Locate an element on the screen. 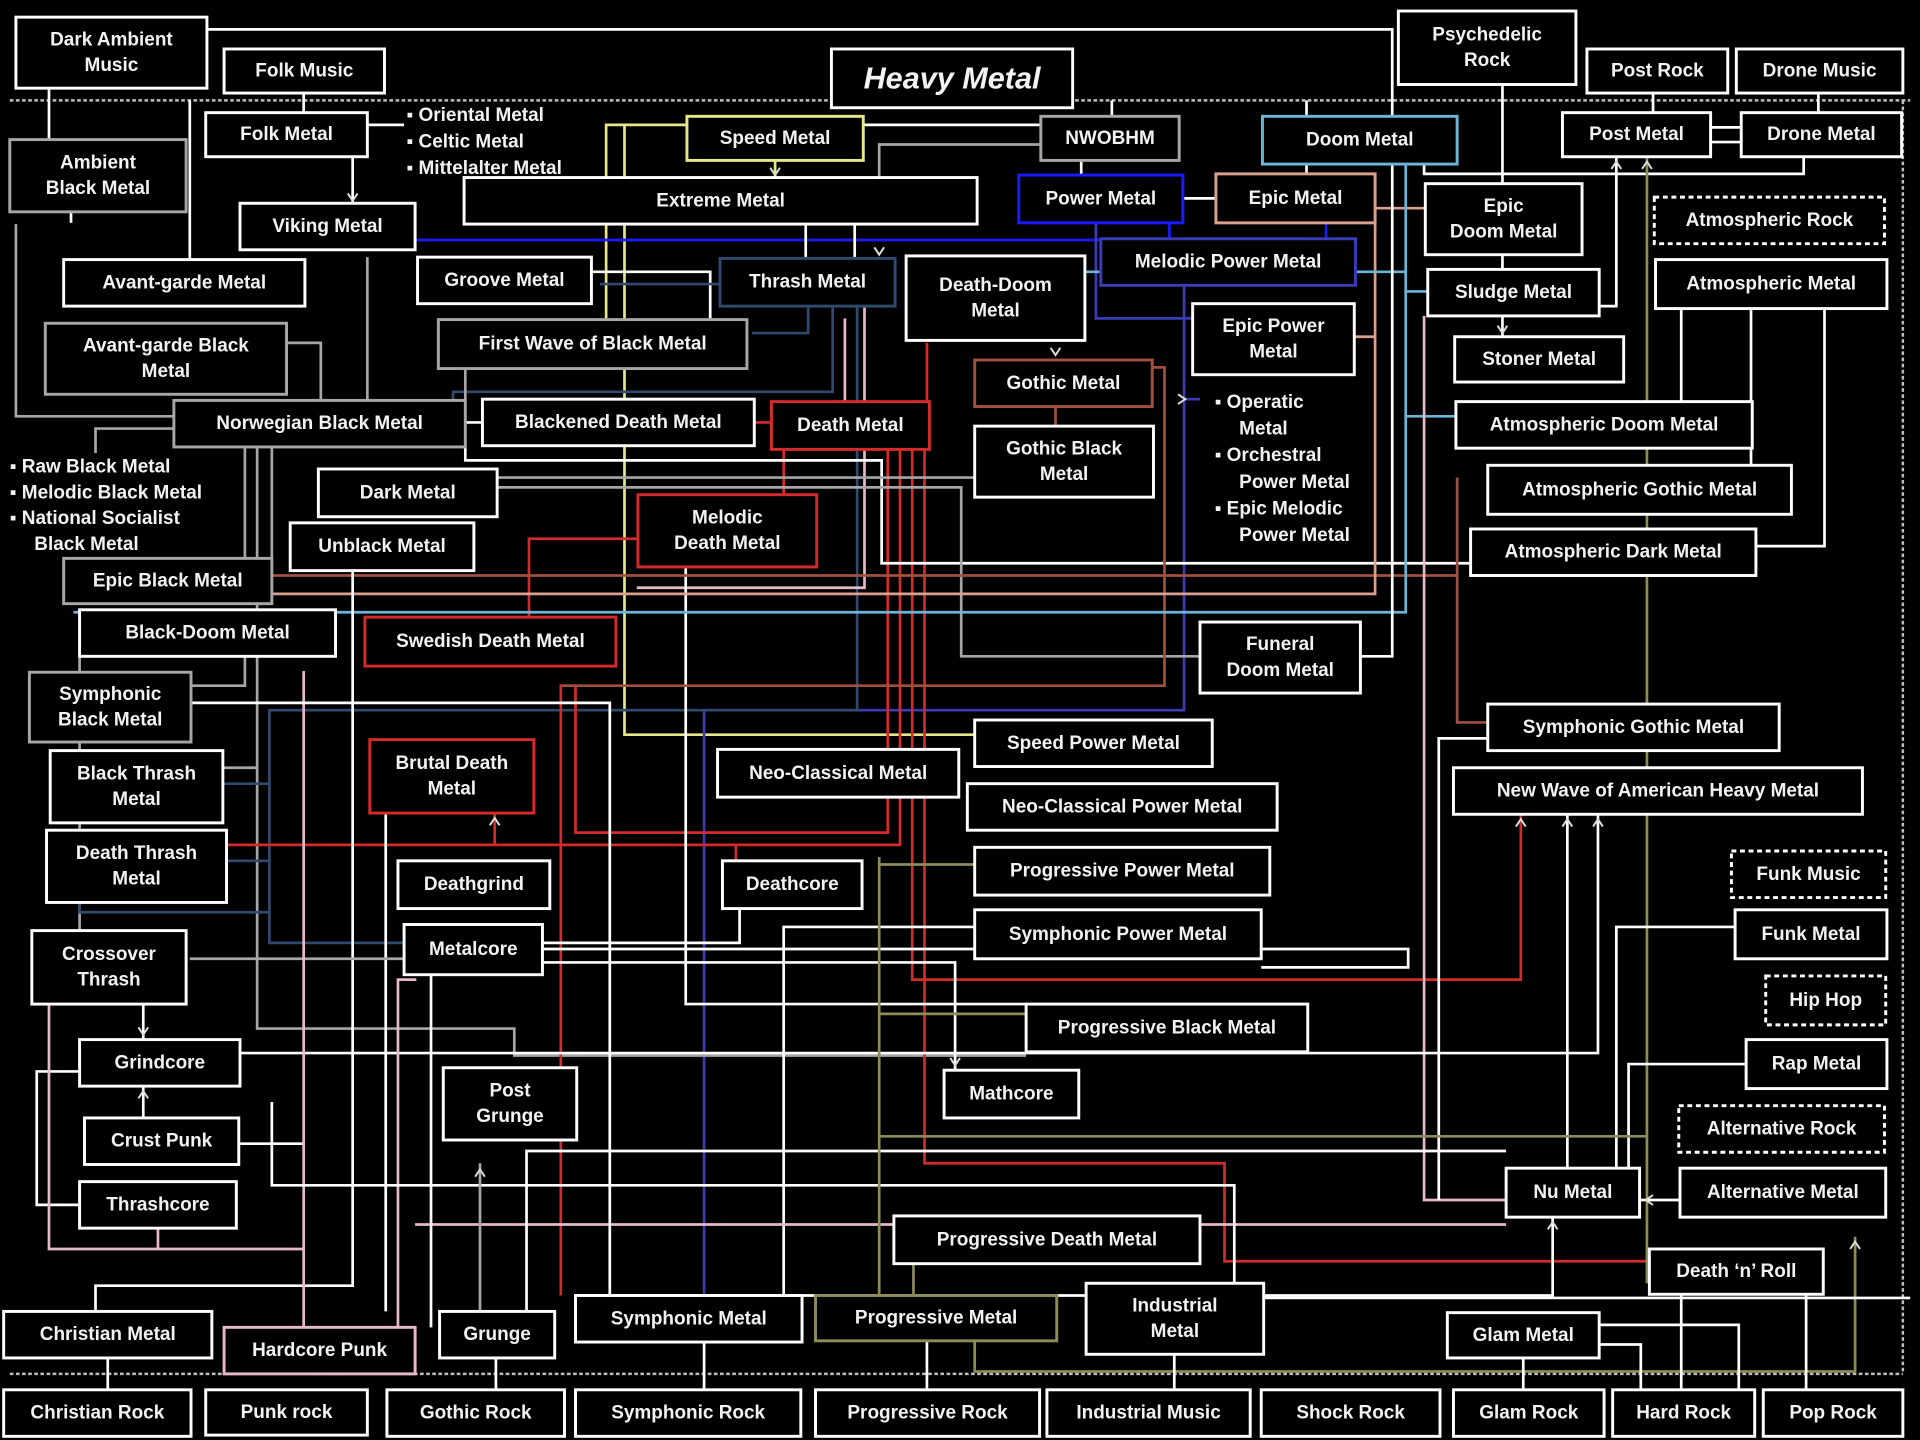 Image resolution: width=1920 pixels, height=1440 pixels. genre-node-post-rock: Post Rock is located at coordinates (1657, 71).